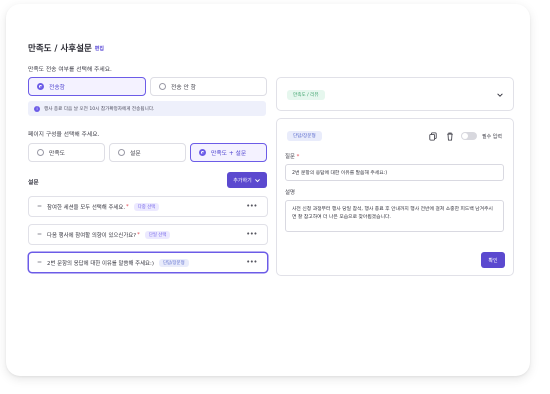 Image resolution: width=550 pixels, height=394 pixels. I want to click on copy-icon, so click(433, 136).